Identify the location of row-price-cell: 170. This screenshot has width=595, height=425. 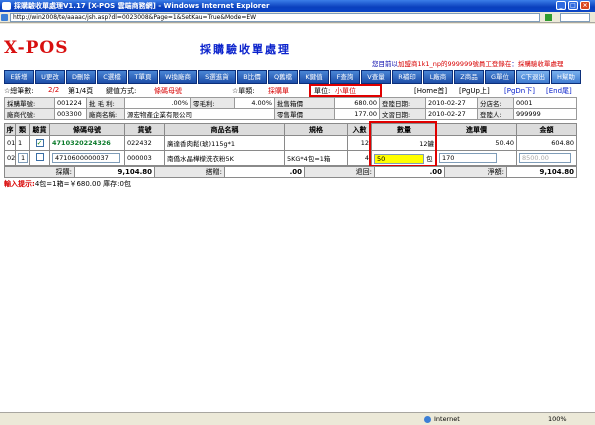
(476, 158).